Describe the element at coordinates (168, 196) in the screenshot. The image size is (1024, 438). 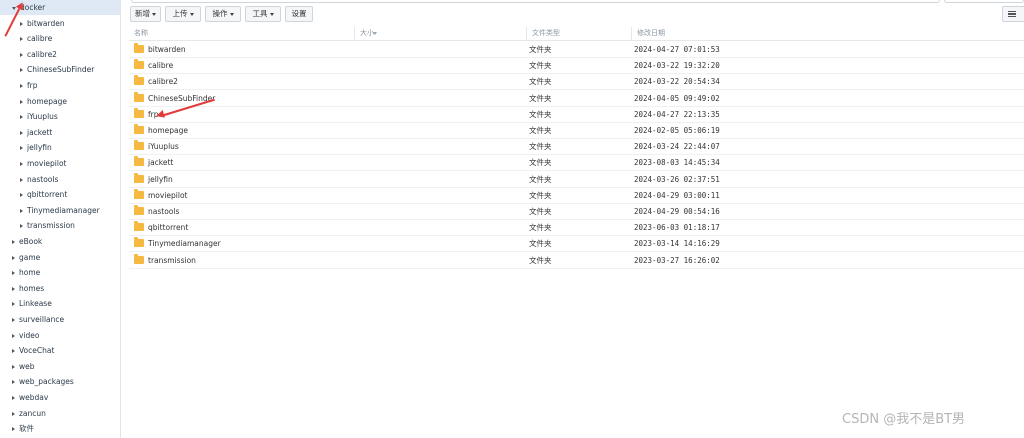
I see `row-name: moviepilot` at that location.